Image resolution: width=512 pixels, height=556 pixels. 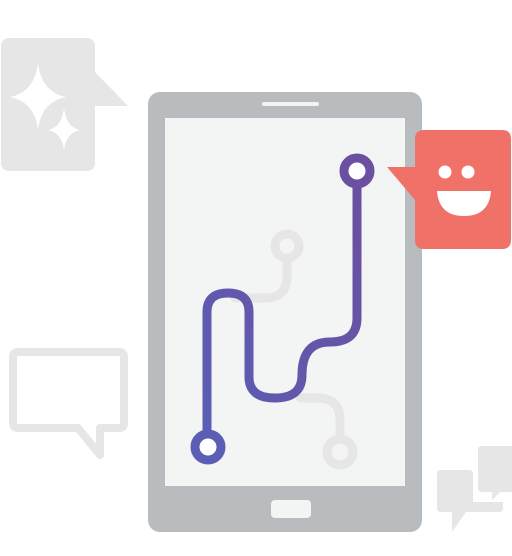 What do you see at coordinates (445, 172) in the screenshot?
I see `smiley-left-eye` at bounding box center [445, 172].